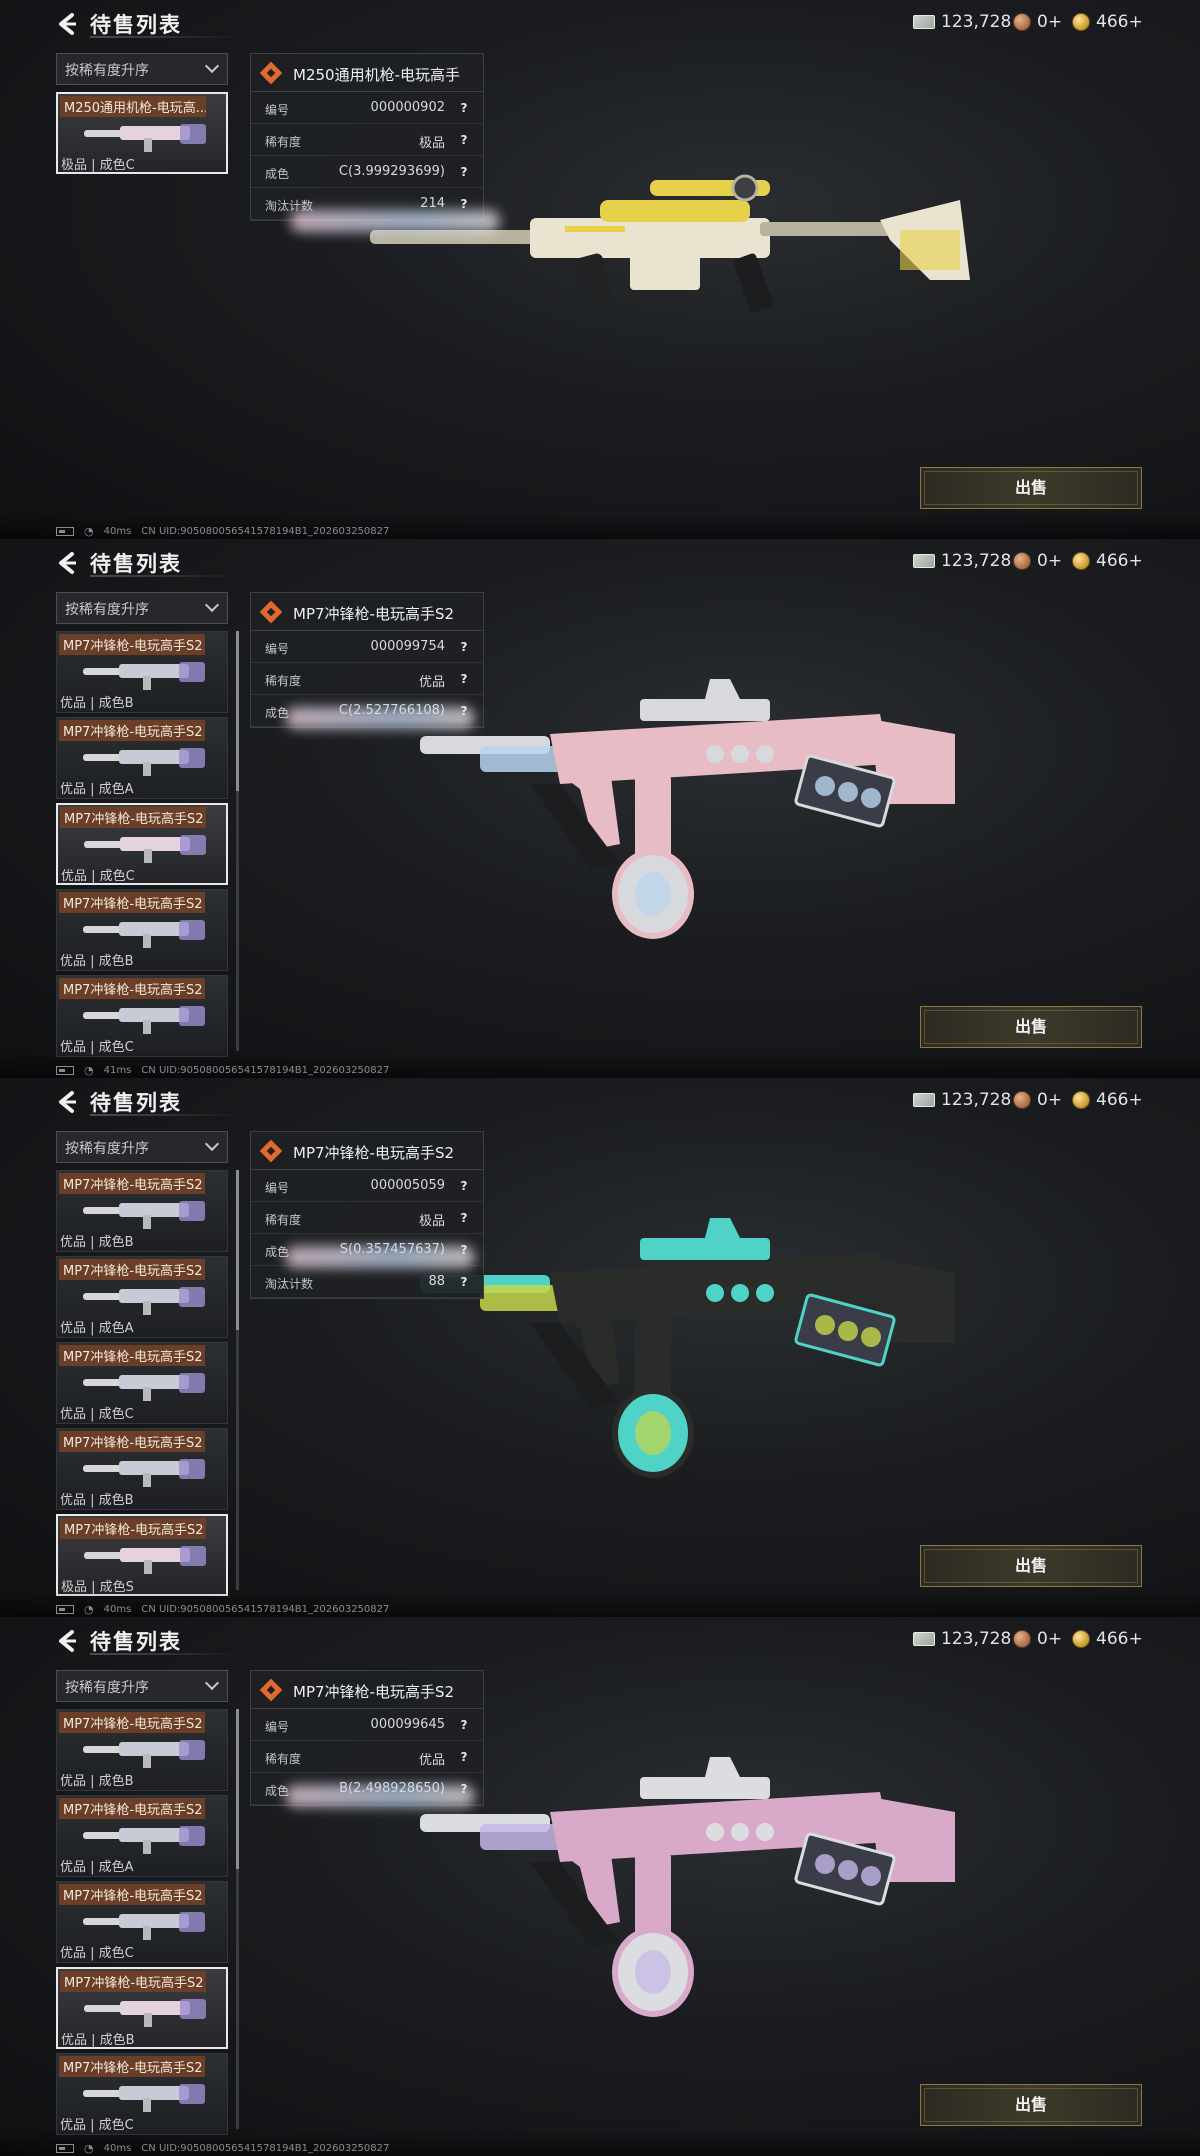 Image resolution: width=1200 pixels, height=2156 pixels. I want to click on detail-header: MP7冲锋枪-电玩高手S2, so click(367, 612).